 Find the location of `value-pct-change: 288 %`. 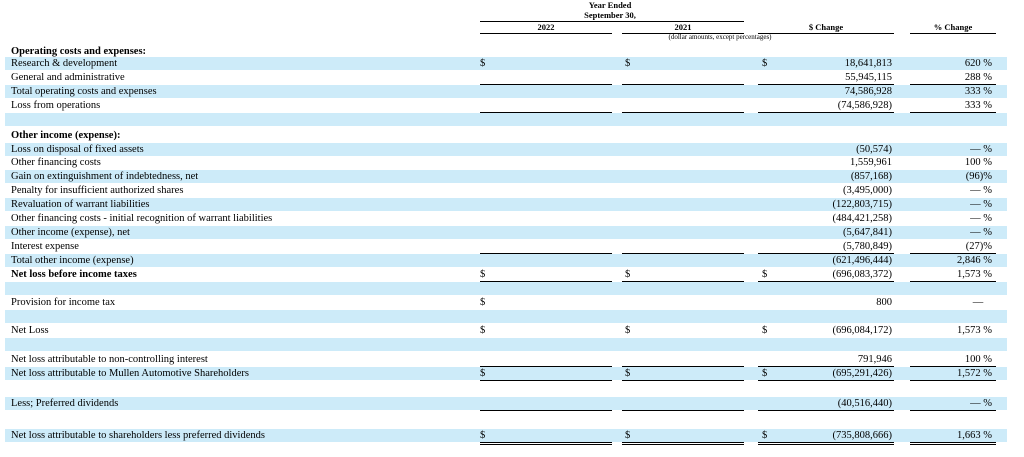

value-pct-change: 288 % is located at coordinates (978, 77).